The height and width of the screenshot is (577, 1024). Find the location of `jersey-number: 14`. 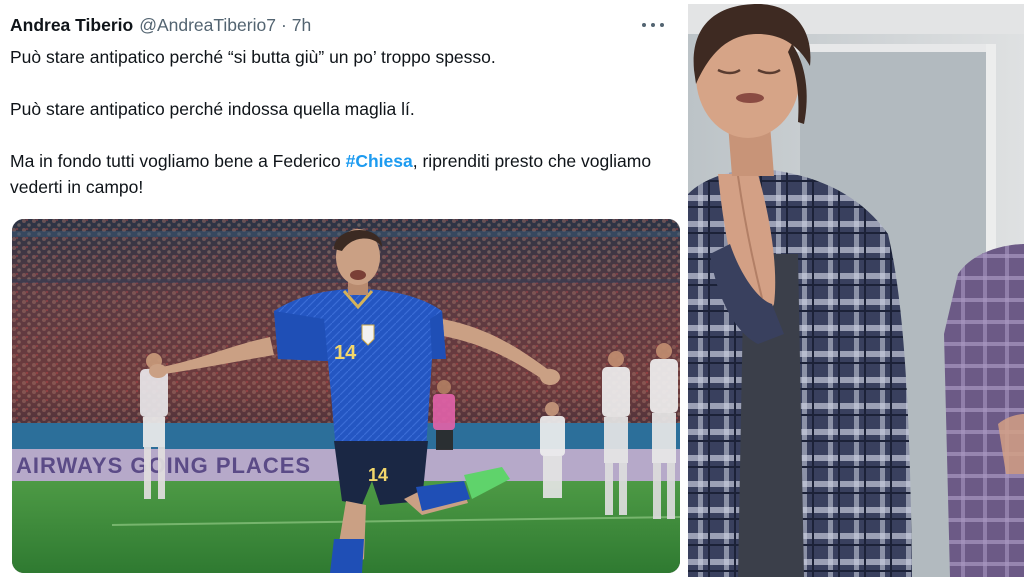

jersey-number: 14 is located at coordinates (345, 353).